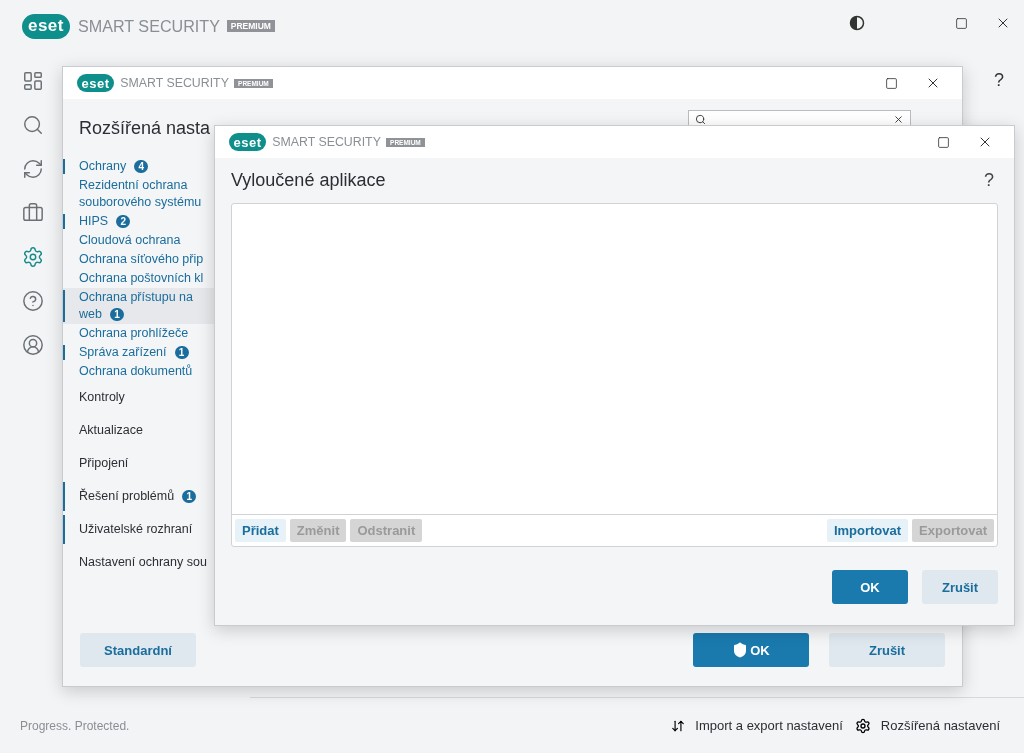 The width and height of the screenshot is (1024, 753). Describe the element at coordinates (33, 301) in the screenshot. I see `help-icon` at that location.